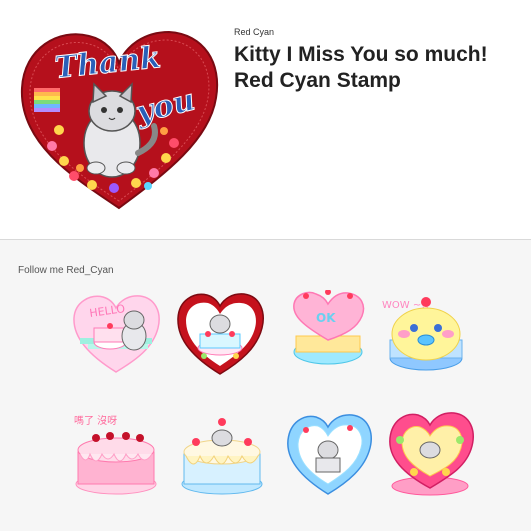 The image size is (531, 531). What do you see at coordinates (326, 318) in the screenshot?
I see `sticker-3-text: OK` at bounding box center [326, 318].